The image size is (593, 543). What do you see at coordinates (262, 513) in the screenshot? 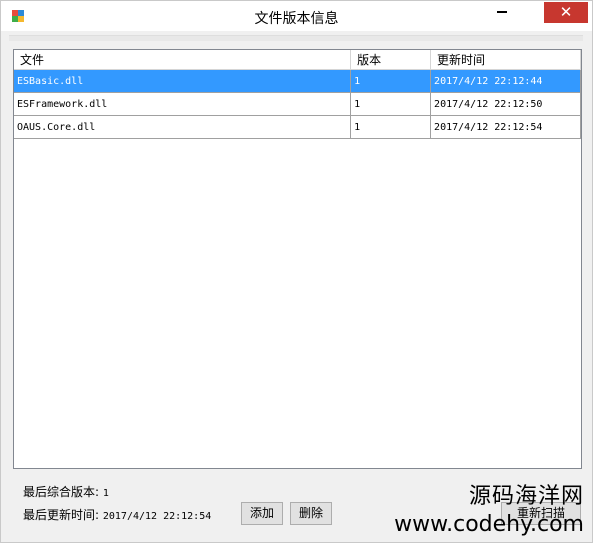
I see `add-button: 添加` at bounding box center [262, 513].